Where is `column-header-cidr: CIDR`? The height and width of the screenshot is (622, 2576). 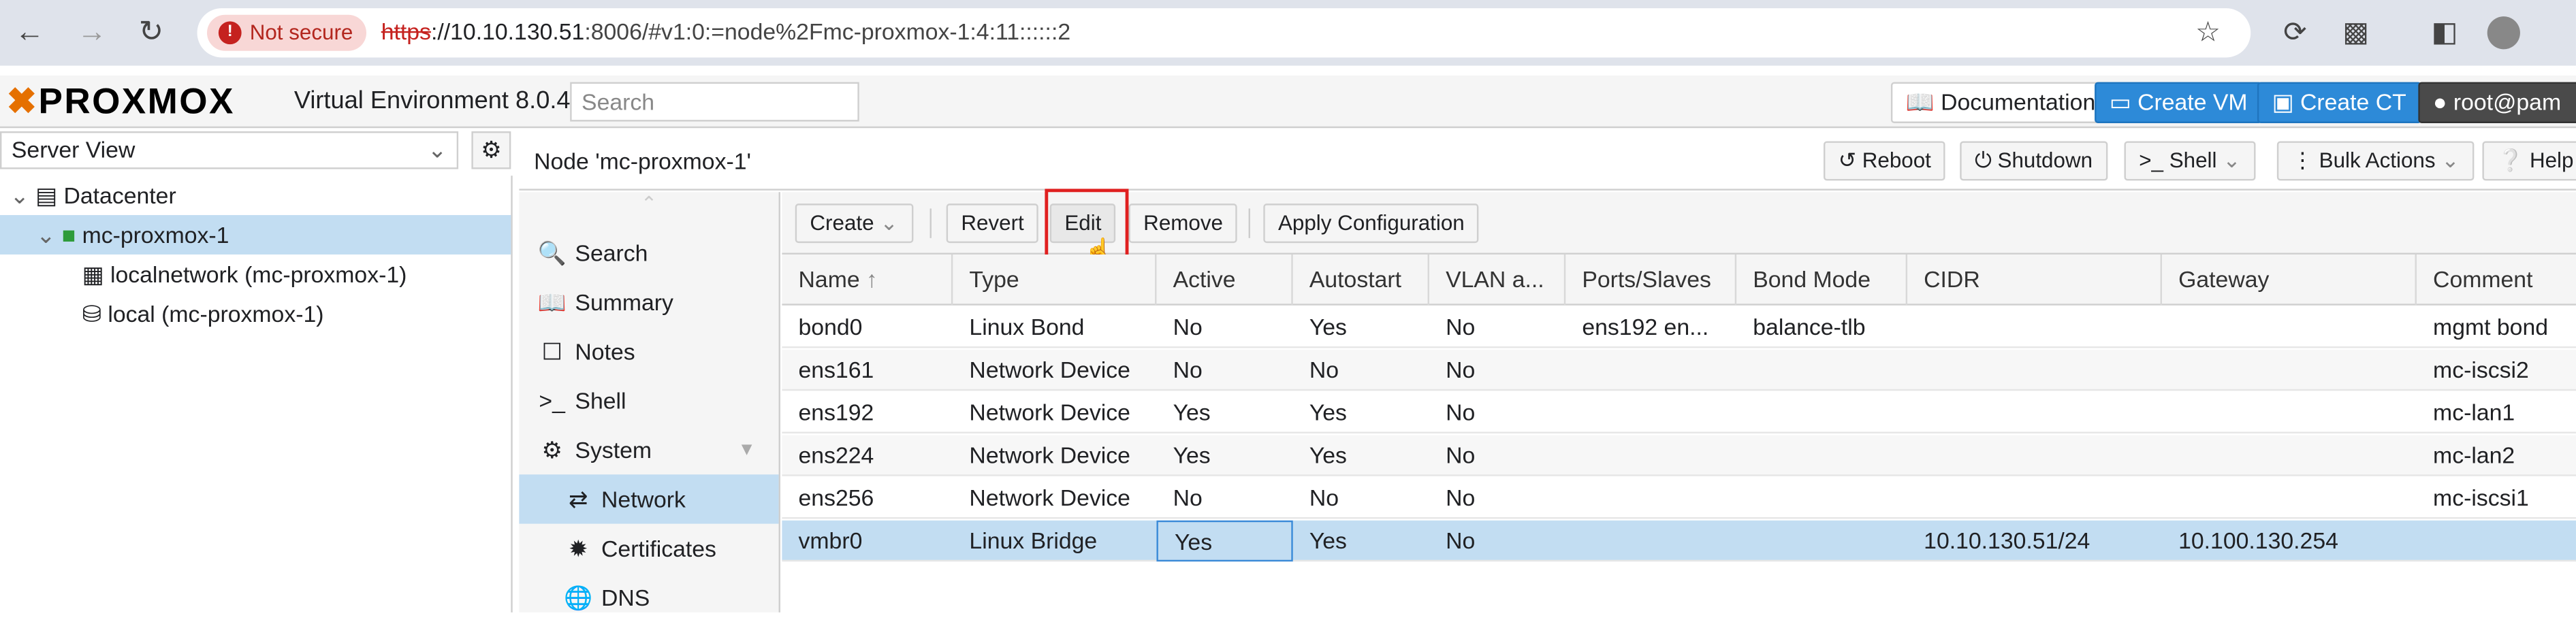 column-header-cidr: CIDR is located at coordinates (2034, 280).